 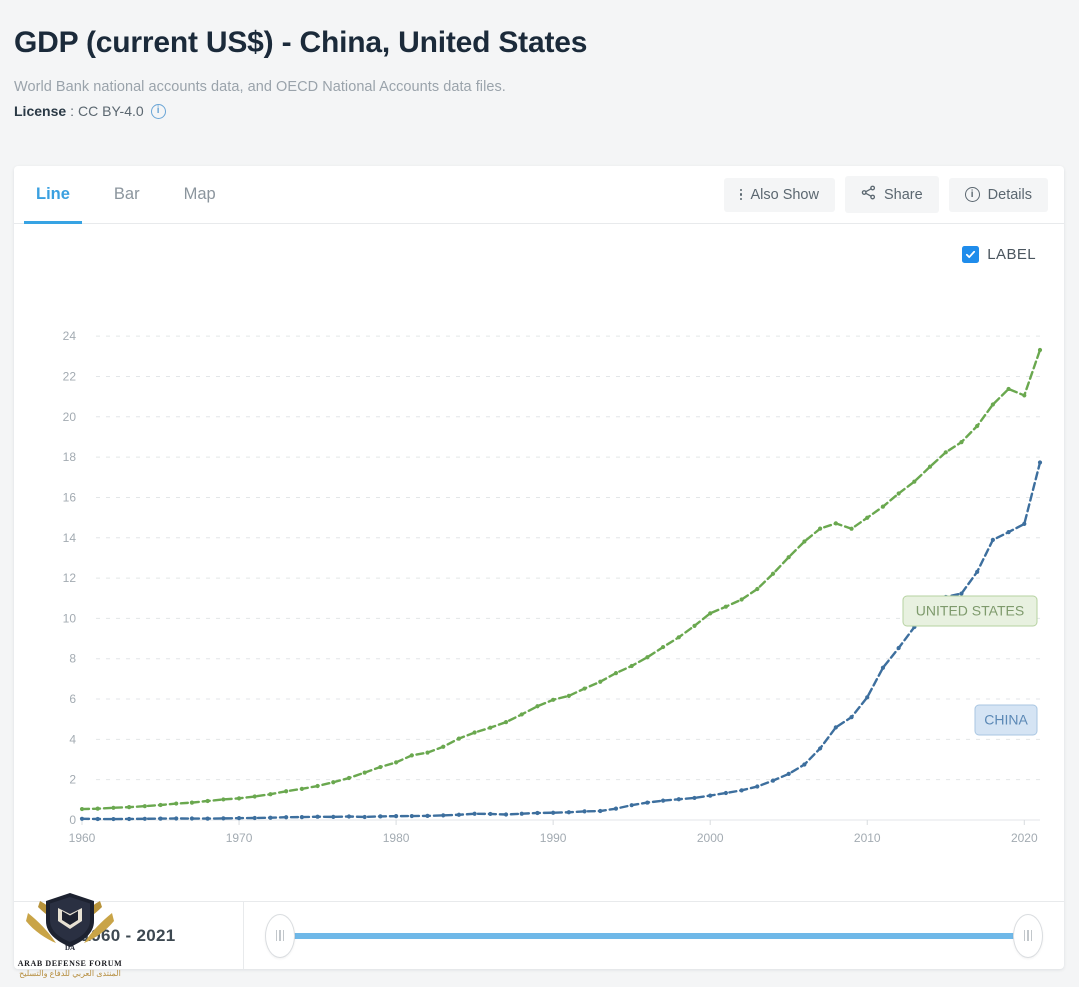 I want to click on slider-handle-right, so click(x=1028, y=935).